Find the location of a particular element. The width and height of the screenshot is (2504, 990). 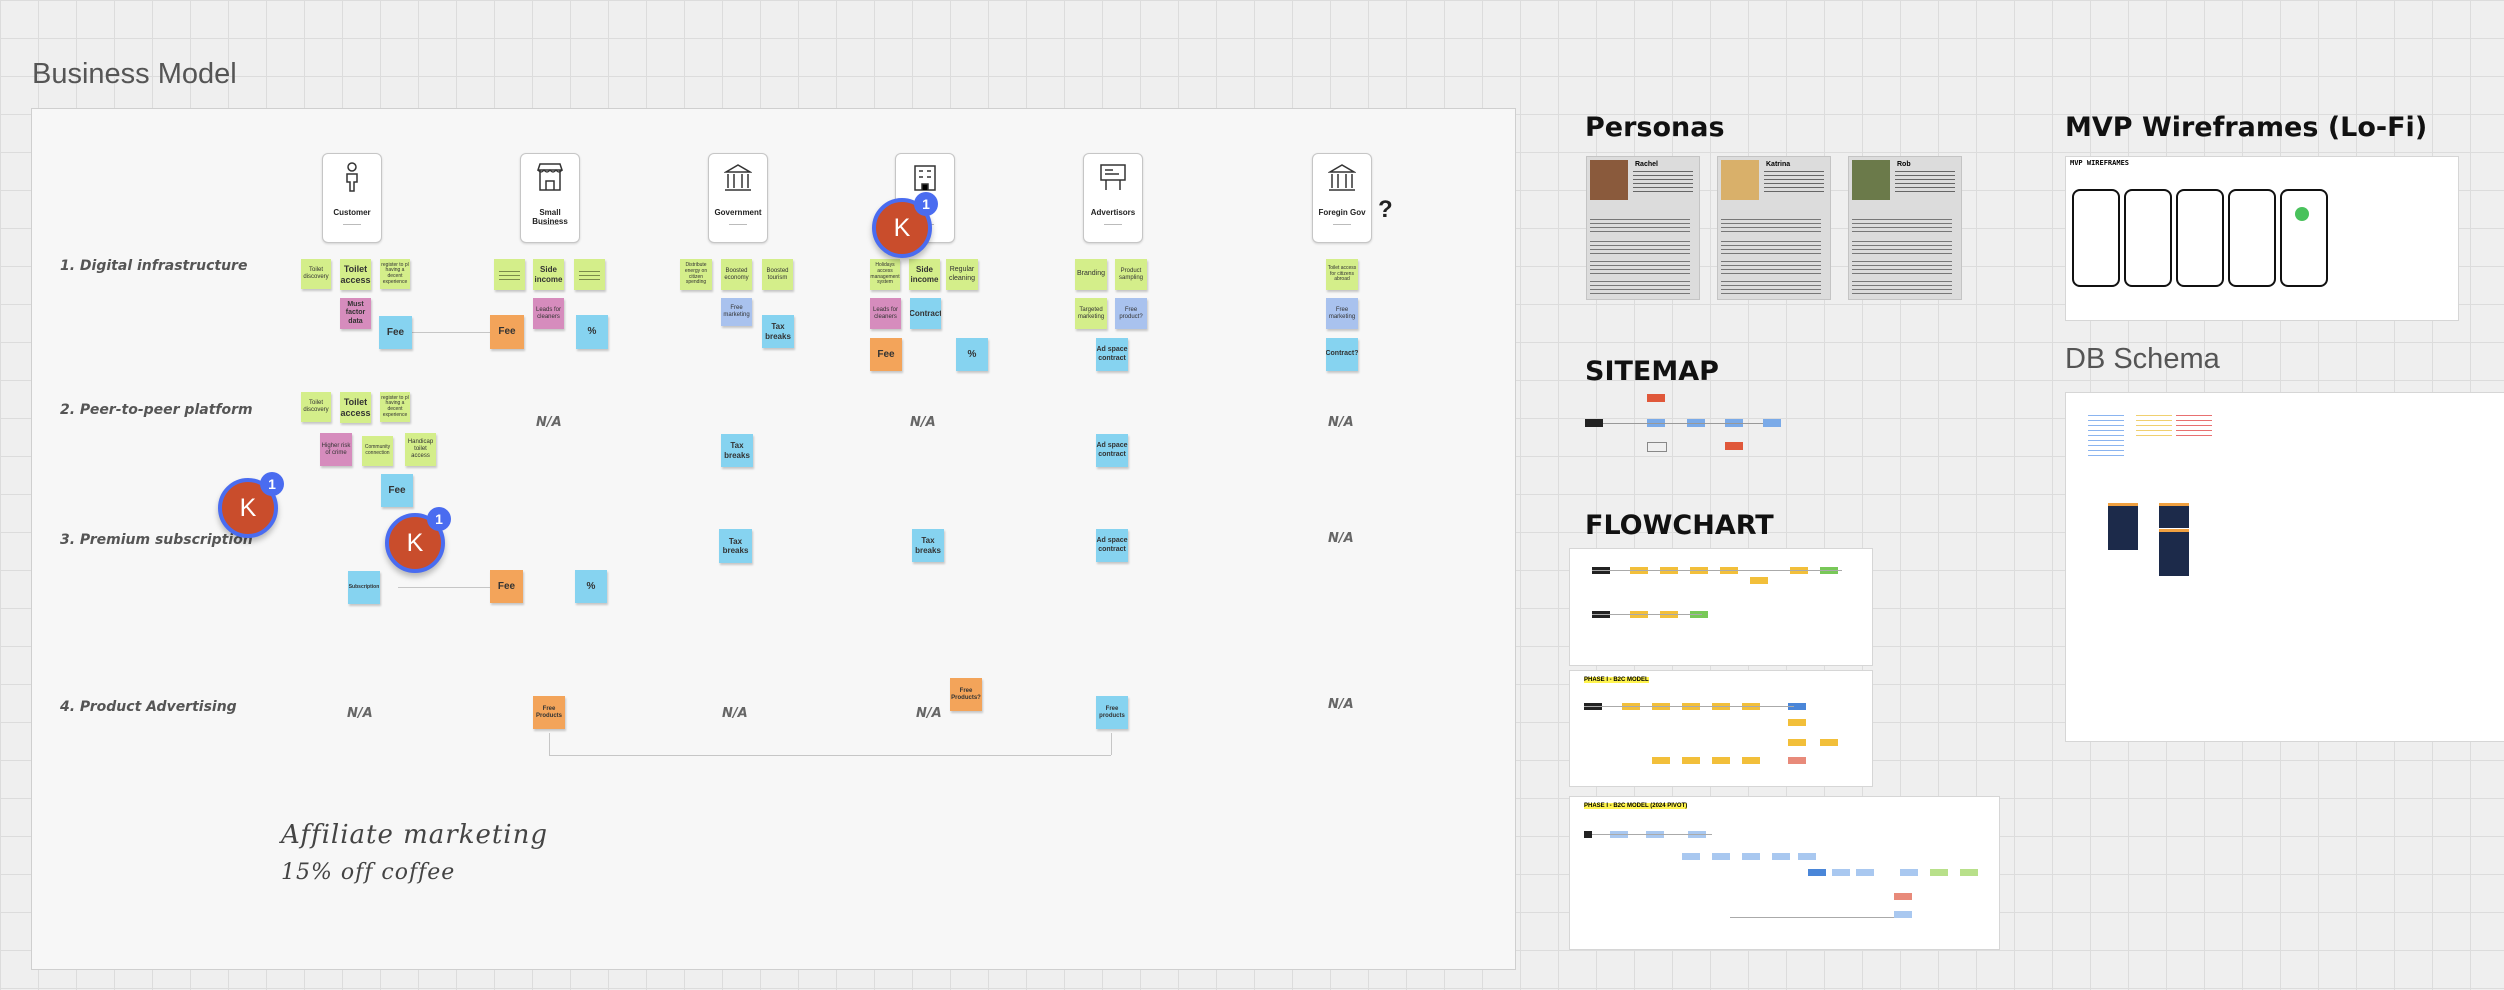

wireframes-frame: MVP WIREFRAMES is located at coordinates (2262, 238).